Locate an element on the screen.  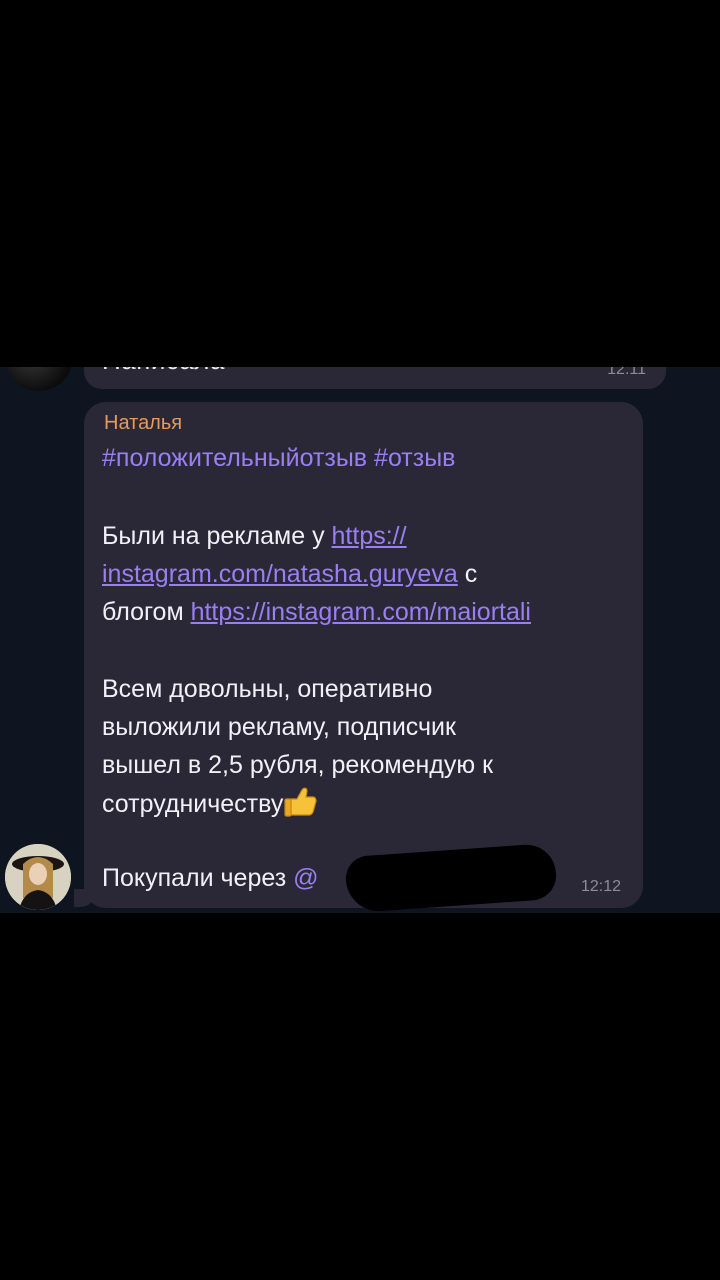
previous-message-bubble: Написала 12:11 is located at coordinates (375, 378).